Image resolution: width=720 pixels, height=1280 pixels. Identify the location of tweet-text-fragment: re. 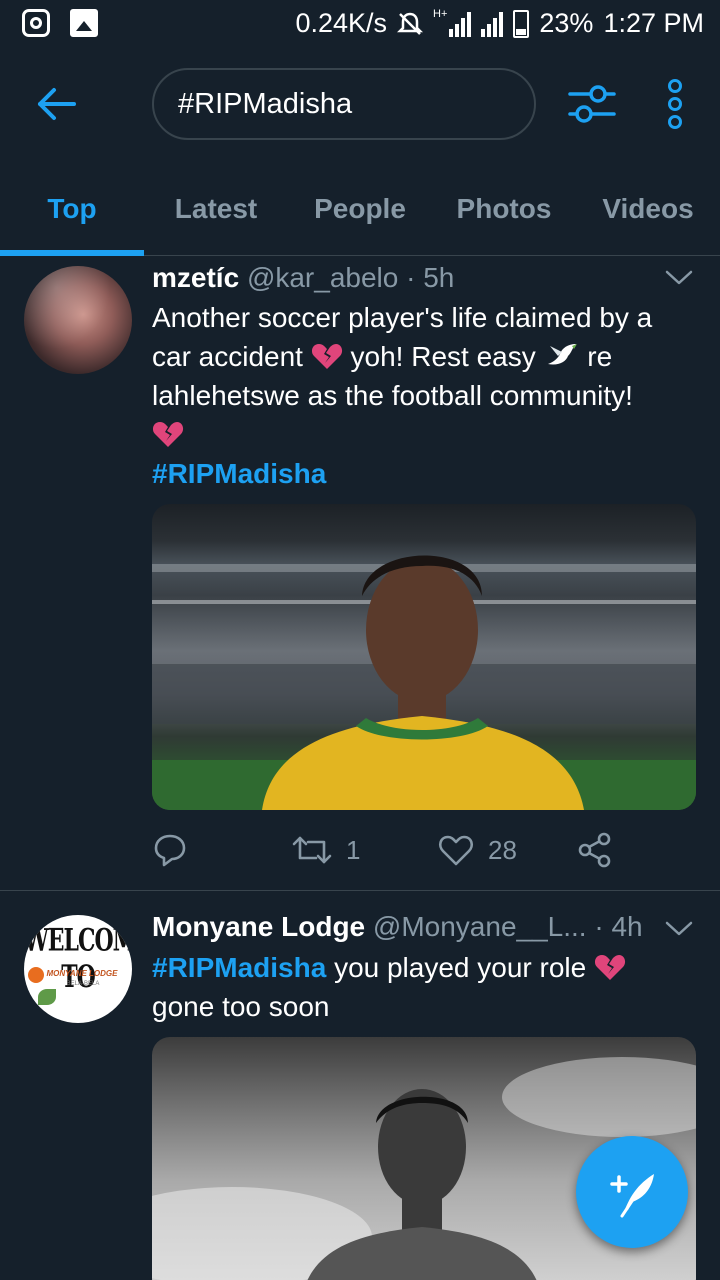
(600, 356).